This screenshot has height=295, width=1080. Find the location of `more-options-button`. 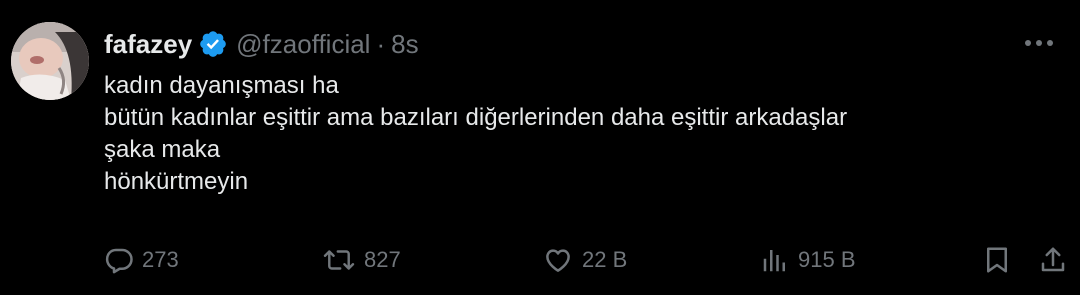

more-options-button is located at coordinates (1039, 43).